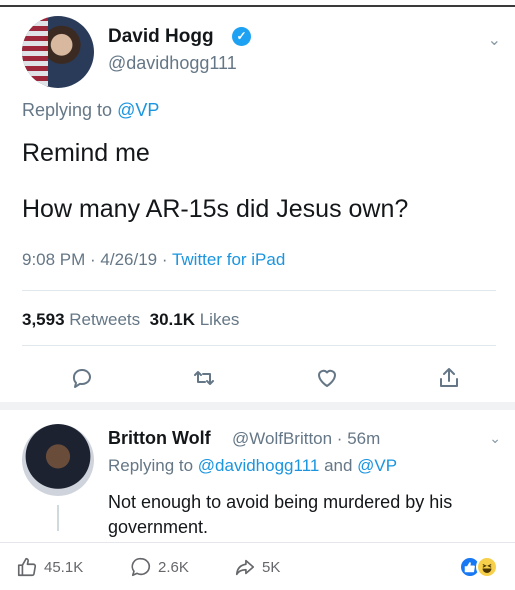 This screenshot has width=515, height=590. What do you see at coordinates (172, 319) in the screenshot?
I see `likes-count: 30.1K` at bounding box center [172, 319].